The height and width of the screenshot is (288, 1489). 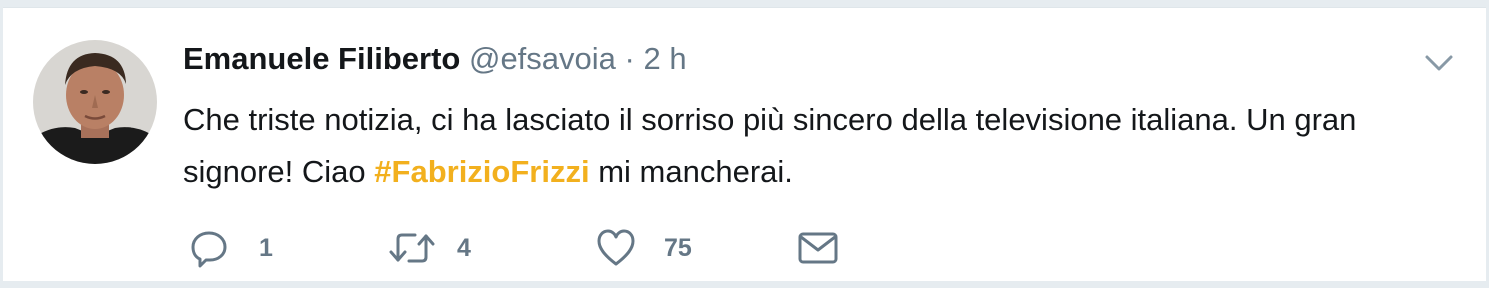 I want to click on chevron-down-icon, so click(x=1439, y=63).